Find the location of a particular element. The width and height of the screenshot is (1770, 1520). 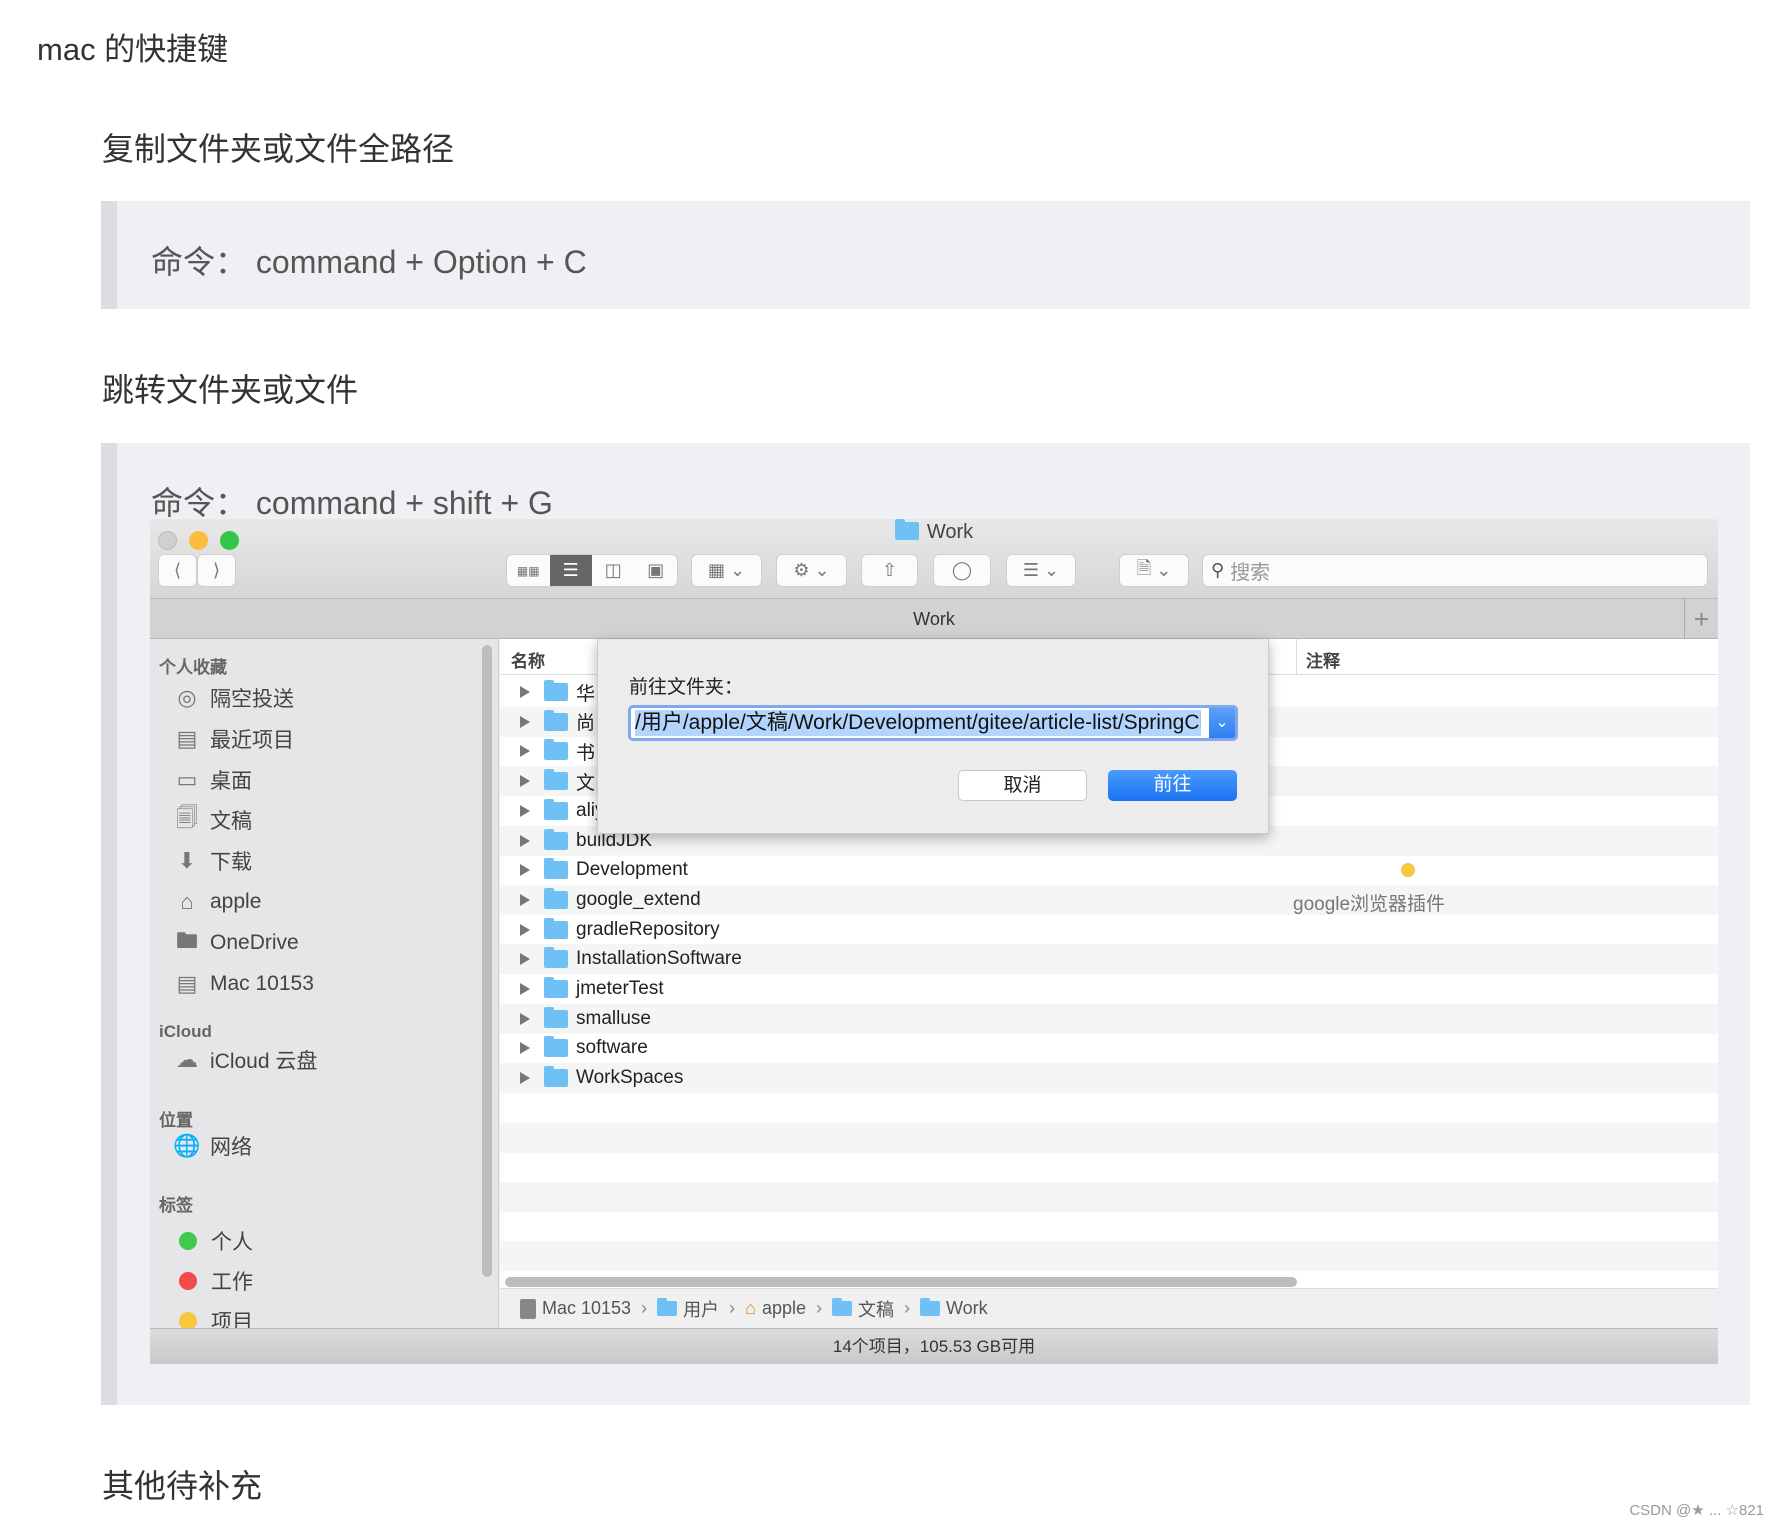

breadcrumb-item: 用户 is located at coordinates (688, 1309).